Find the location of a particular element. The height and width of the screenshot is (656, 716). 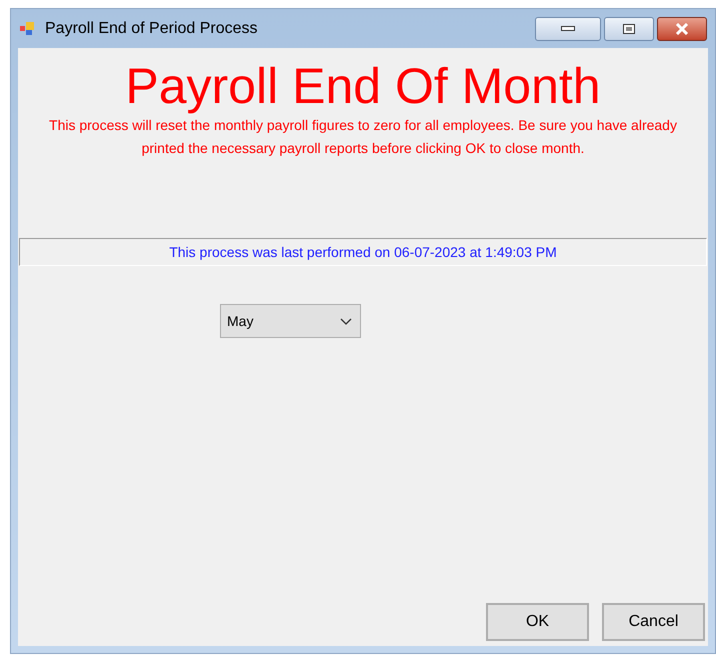

minimize-button is located at coordinates (568, 28).